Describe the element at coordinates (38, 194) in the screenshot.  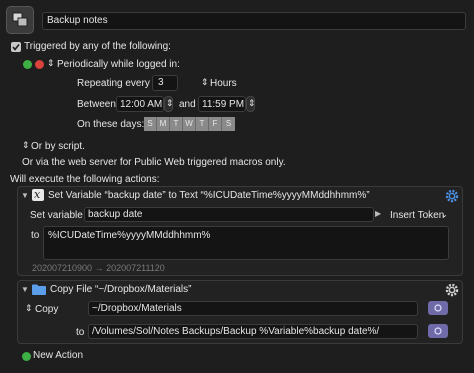
I see `variable-x-icon: x` at that location.